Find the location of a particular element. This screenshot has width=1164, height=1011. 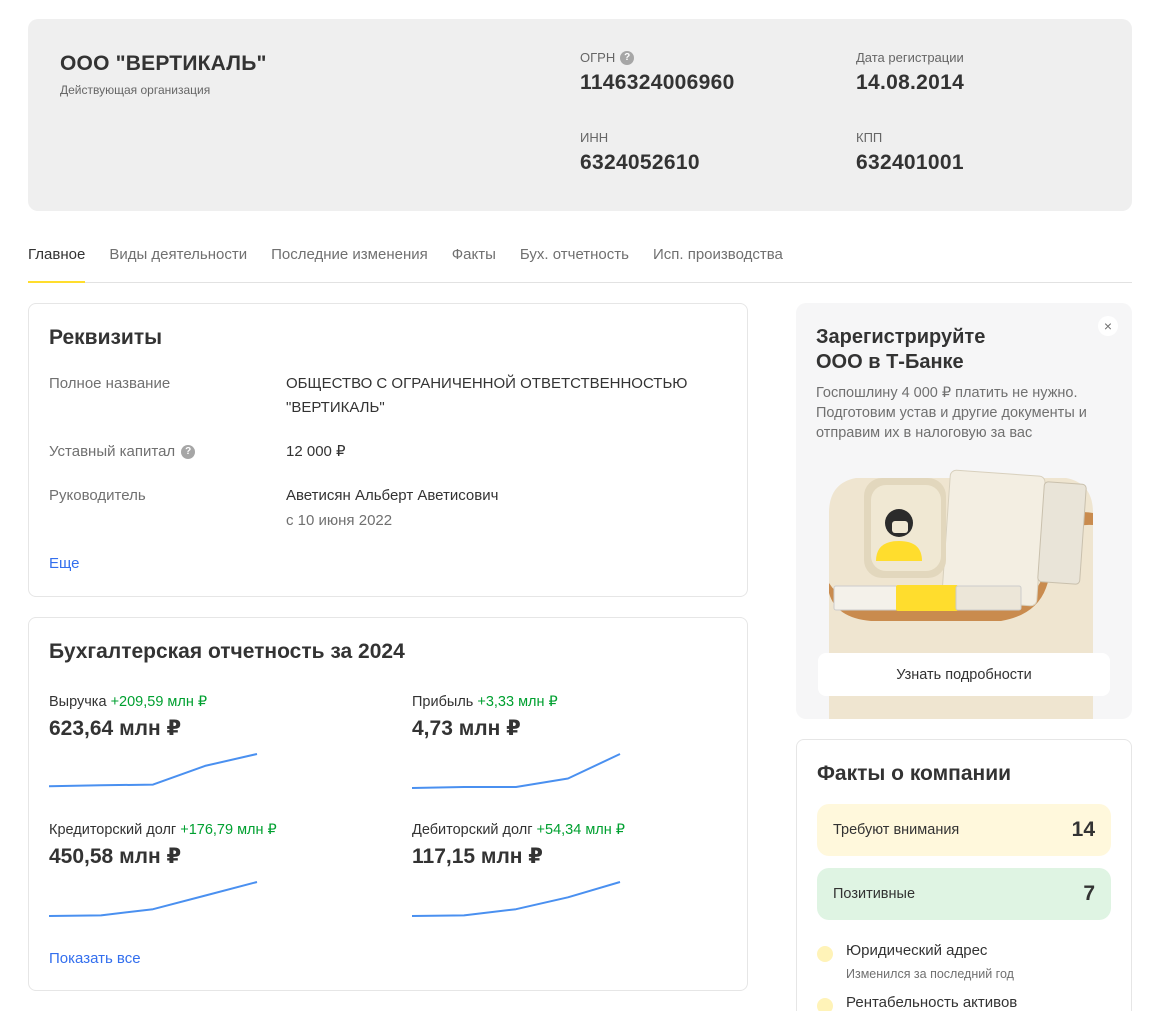

company-status: Действующая организация is located at coordinates (135, 90).